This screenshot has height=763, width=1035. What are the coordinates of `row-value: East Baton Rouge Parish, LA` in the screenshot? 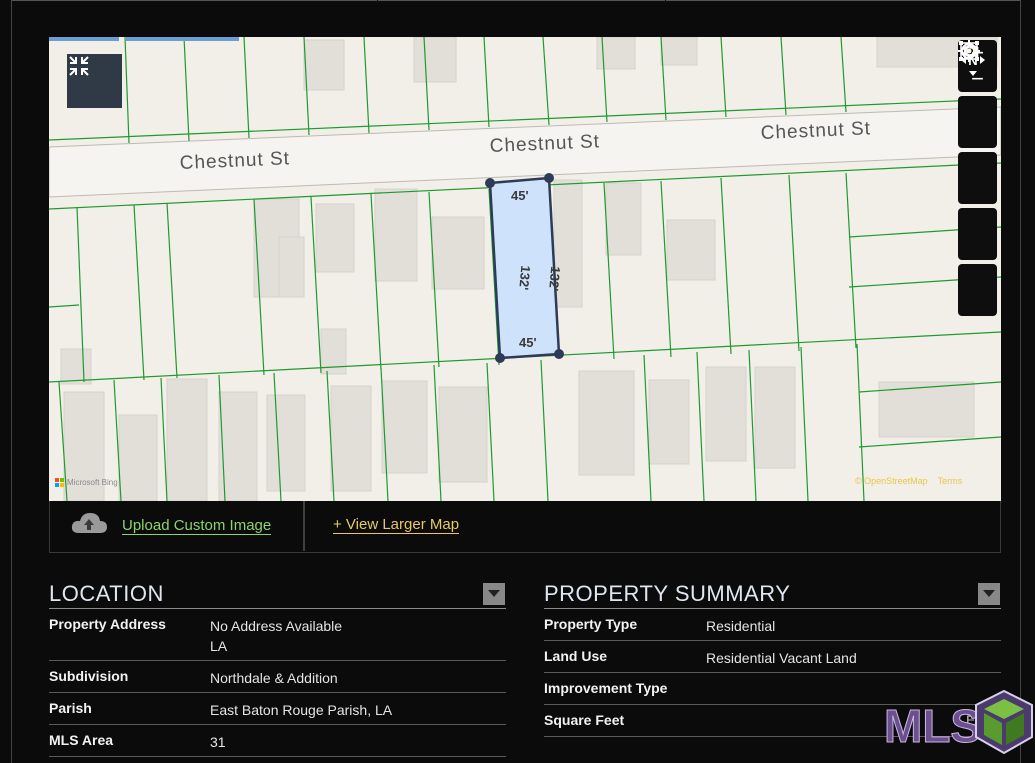 It's located at (301, 710).